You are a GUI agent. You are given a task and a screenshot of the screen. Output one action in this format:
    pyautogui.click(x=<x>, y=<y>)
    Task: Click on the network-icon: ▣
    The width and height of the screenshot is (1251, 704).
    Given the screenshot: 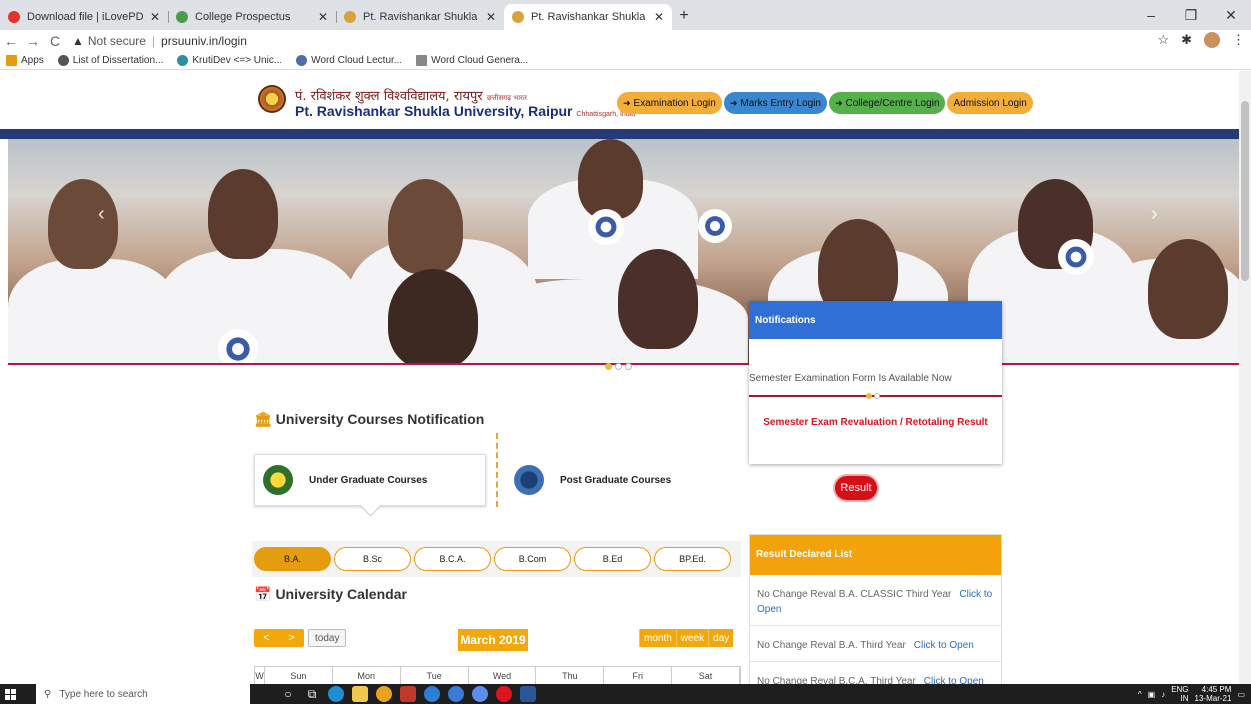 What is the action you would take?
    pyautogui.click(x=1152, y=694)
    